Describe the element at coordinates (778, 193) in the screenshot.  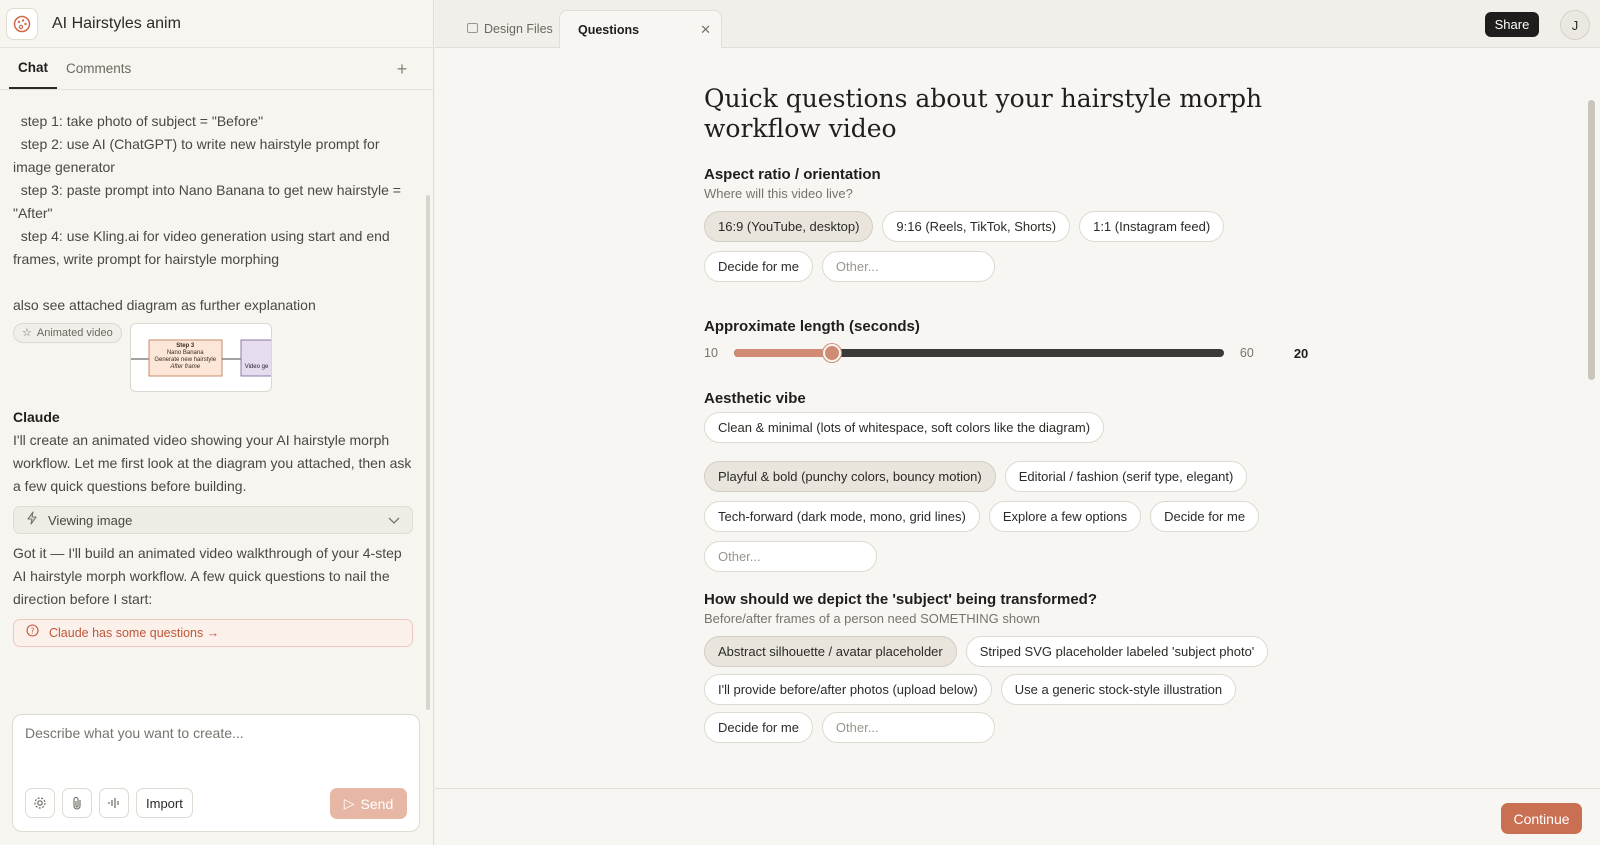
I see `question-subtitle: Where will this video live?` at that location.